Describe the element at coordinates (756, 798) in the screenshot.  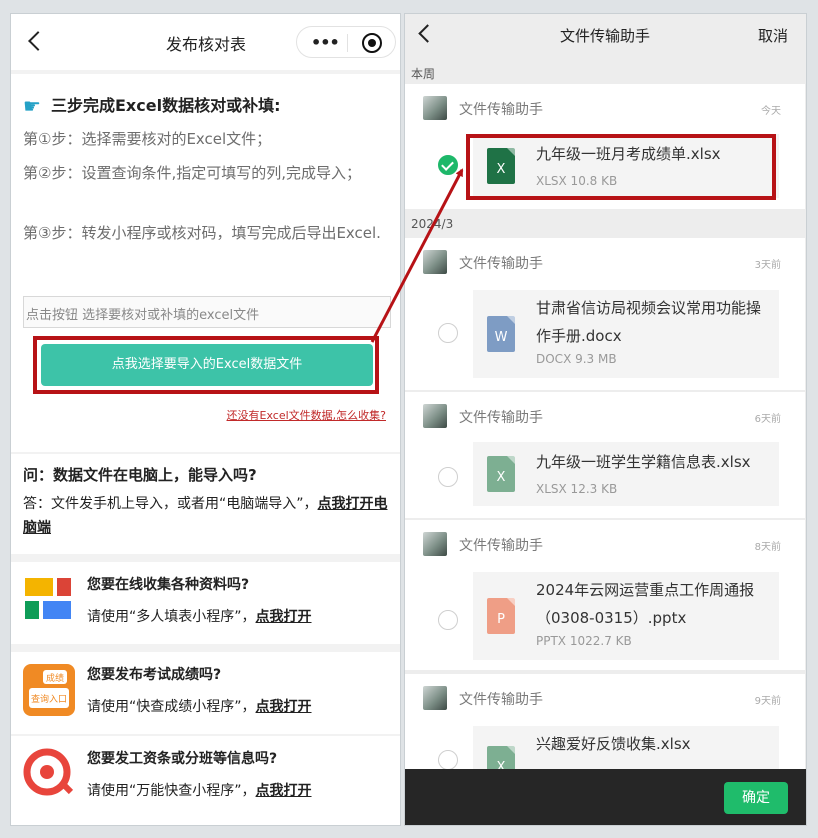
I see `confirm-button: 确定` at that location.